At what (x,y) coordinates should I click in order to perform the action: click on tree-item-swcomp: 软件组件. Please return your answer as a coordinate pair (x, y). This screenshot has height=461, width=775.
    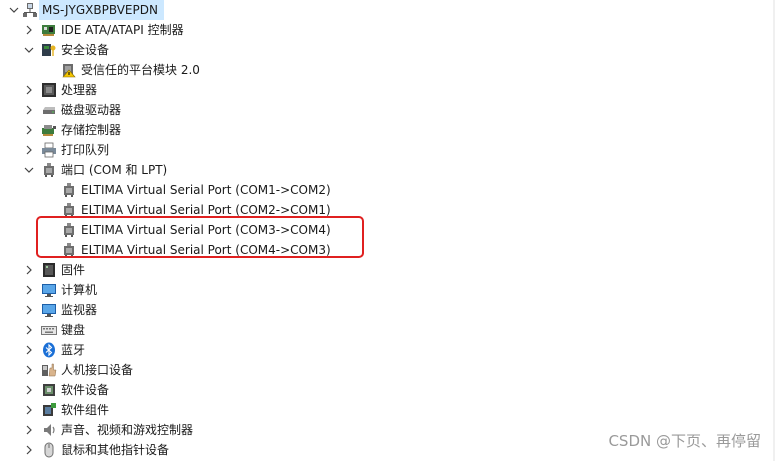
    Looking at the image, I should click on (75, 410).